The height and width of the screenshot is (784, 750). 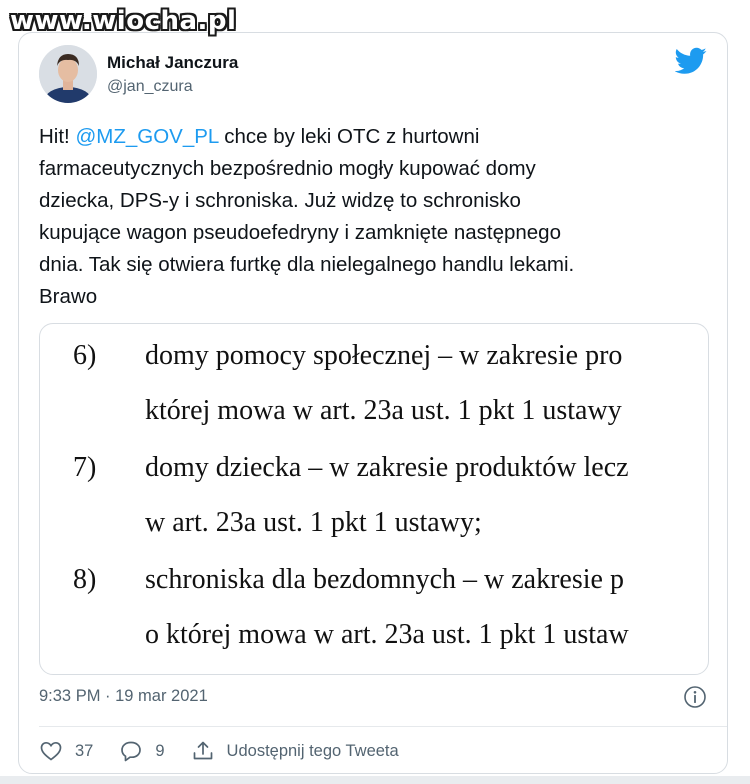 What do you see at coordinates (66, 751) in the screenshot?
I see `like-button: 37` at bounding box center [66, 751].